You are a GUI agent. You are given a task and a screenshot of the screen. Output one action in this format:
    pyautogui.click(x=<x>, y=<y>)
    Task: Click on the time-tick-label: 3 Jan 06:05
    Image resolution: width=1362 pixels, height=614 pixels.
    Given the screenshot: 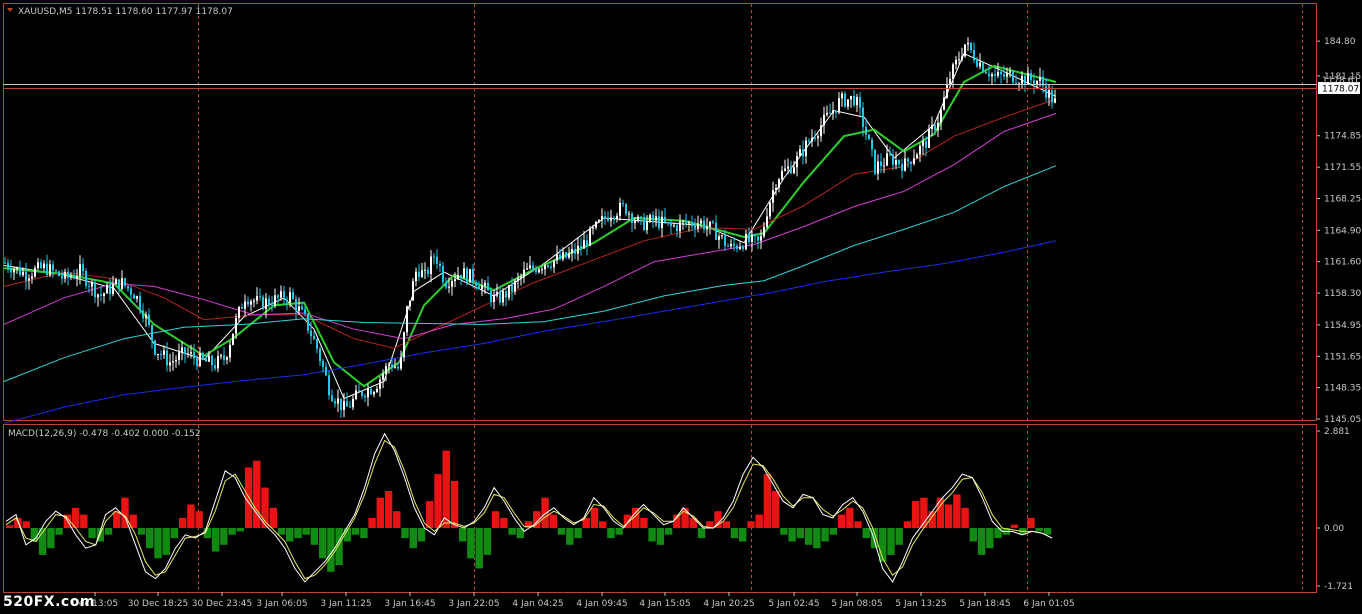 What is the action you would take?
    pyautogui.click(x=281, y=604)
    